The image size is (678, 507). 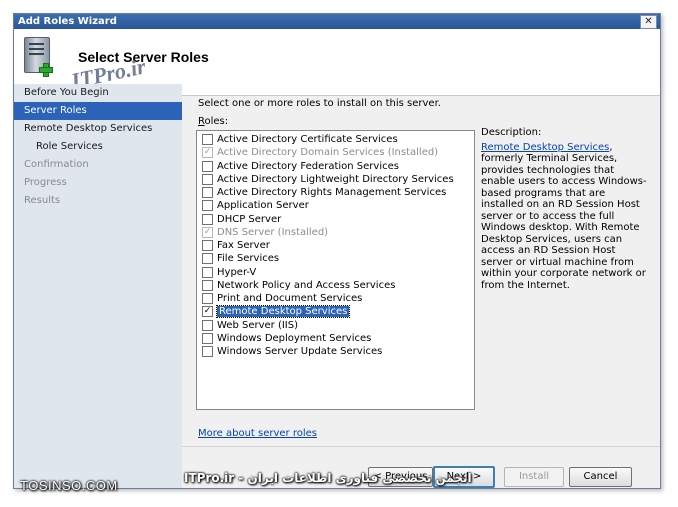 I want to click on add-plus-icon, so click(x=46, y=70).